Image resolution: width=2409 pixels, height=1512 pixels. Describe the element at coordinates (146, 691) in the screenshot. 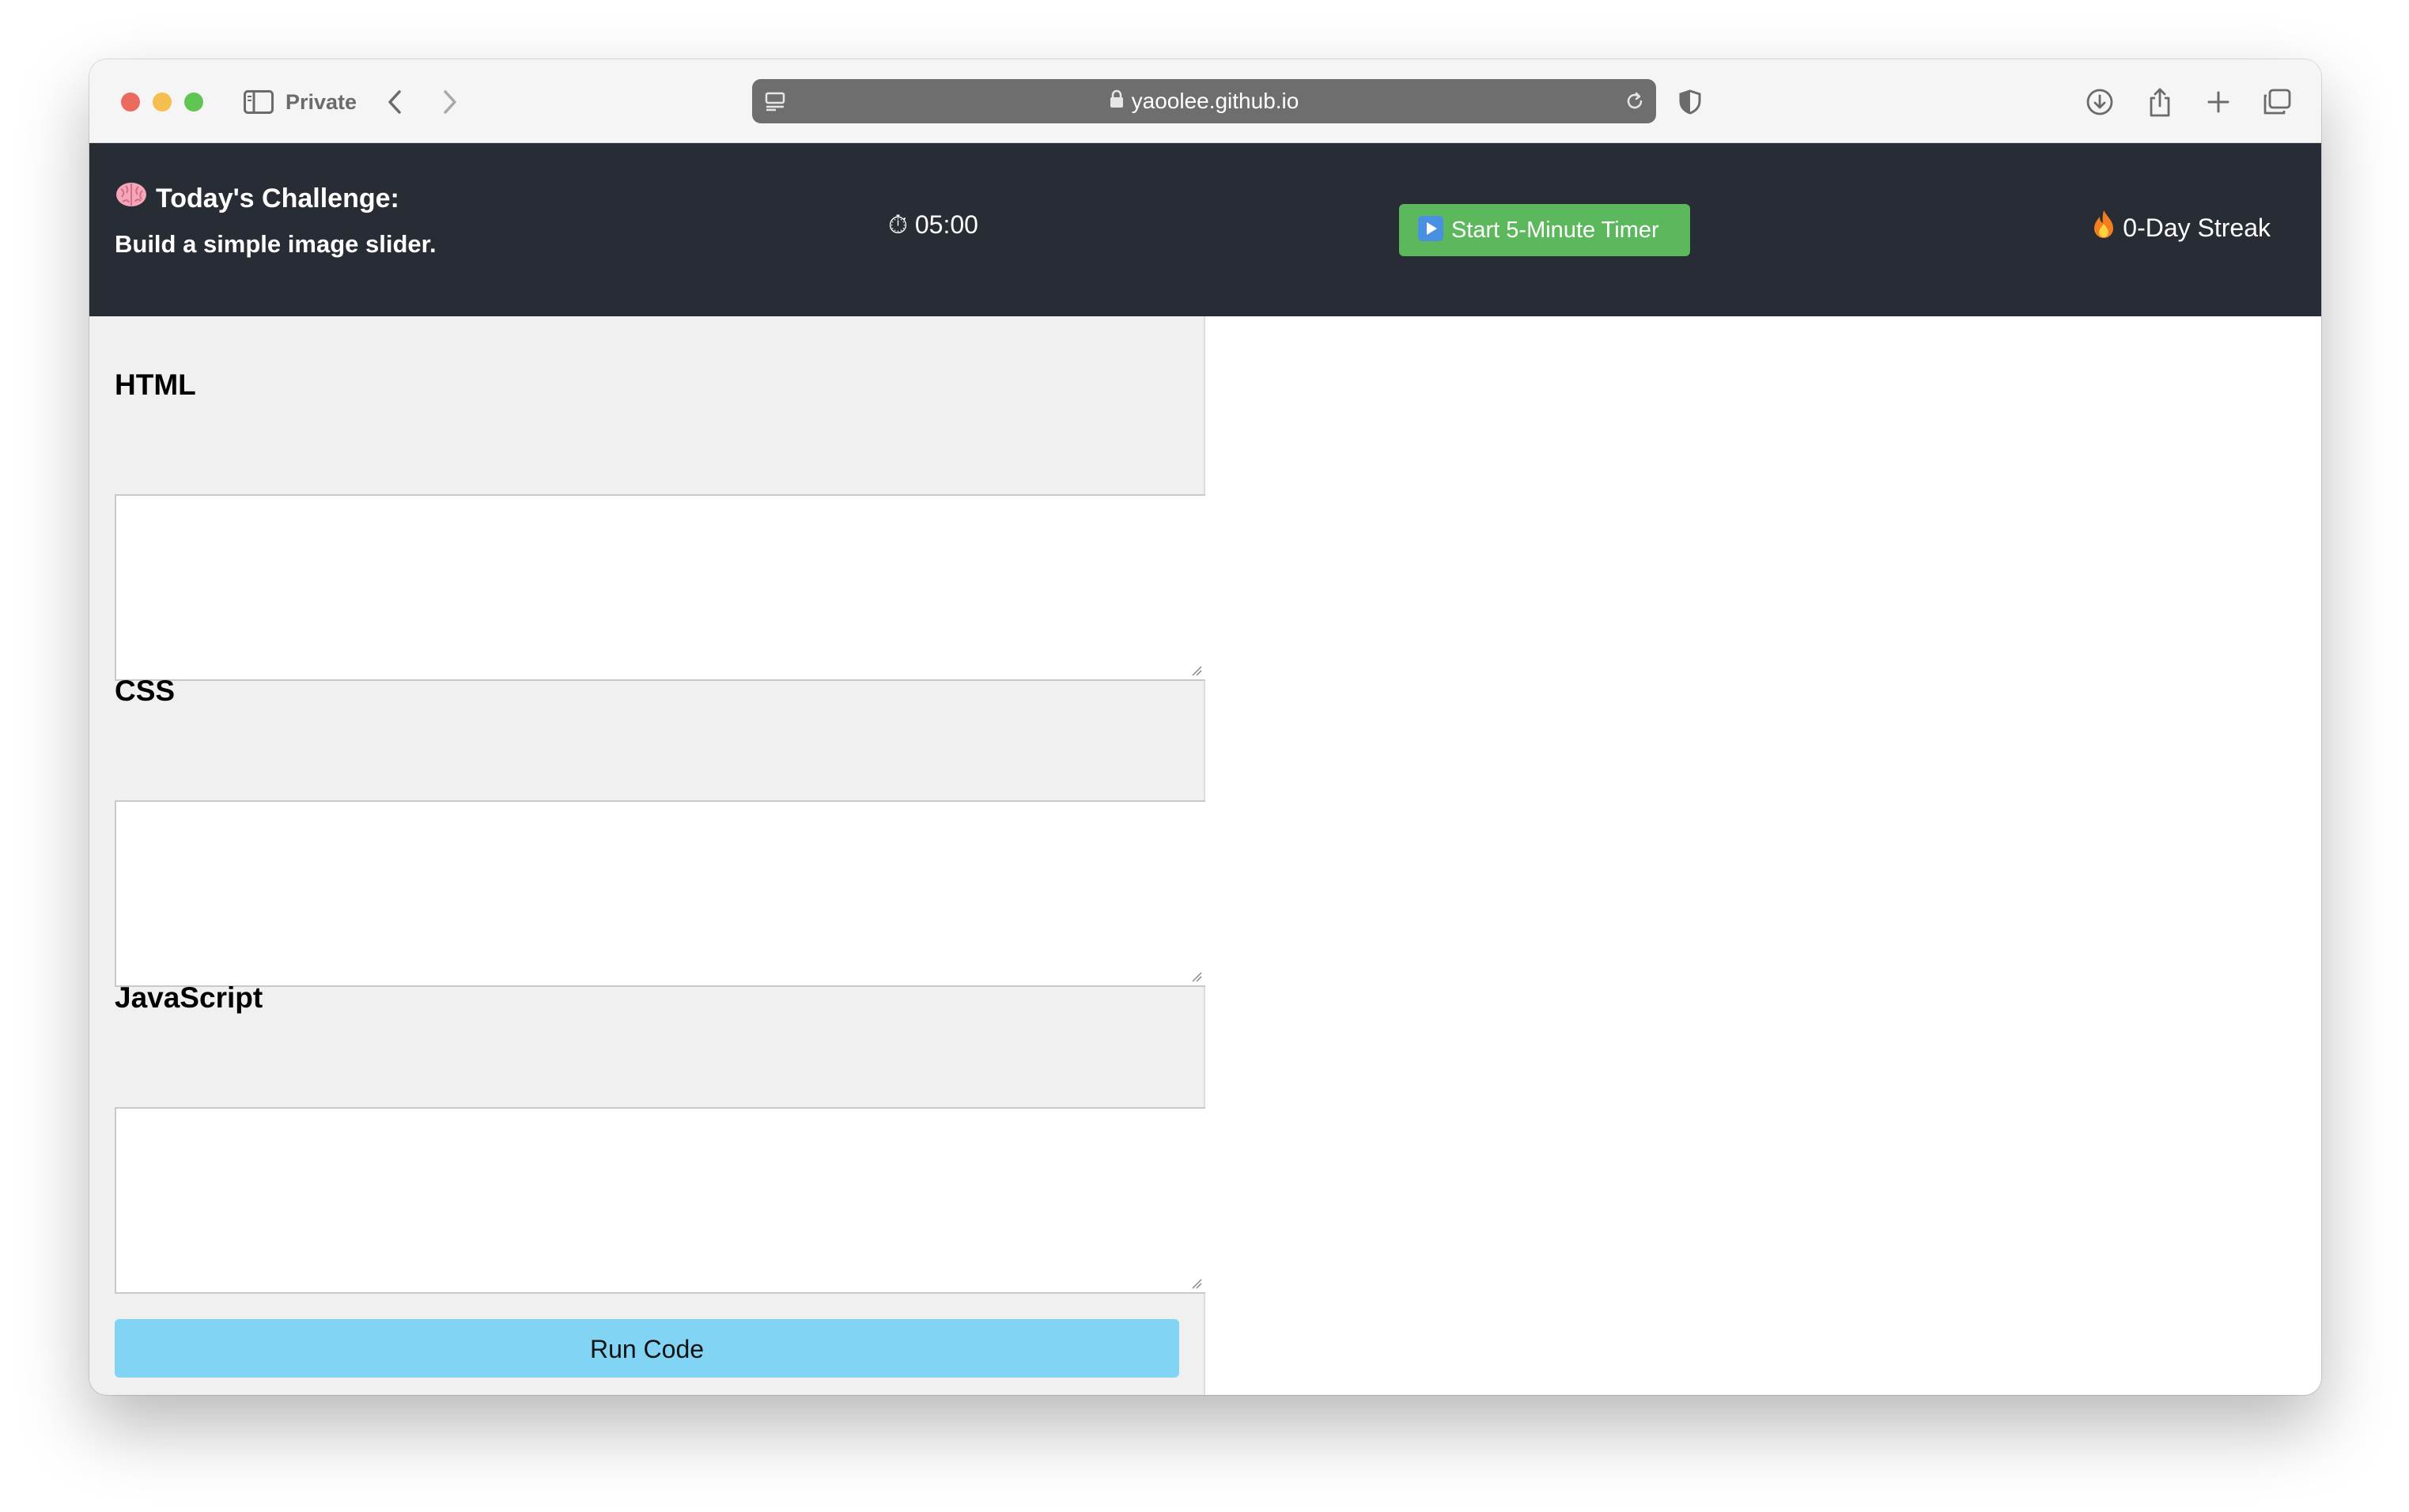

I see `css-label: CSS` at that location.